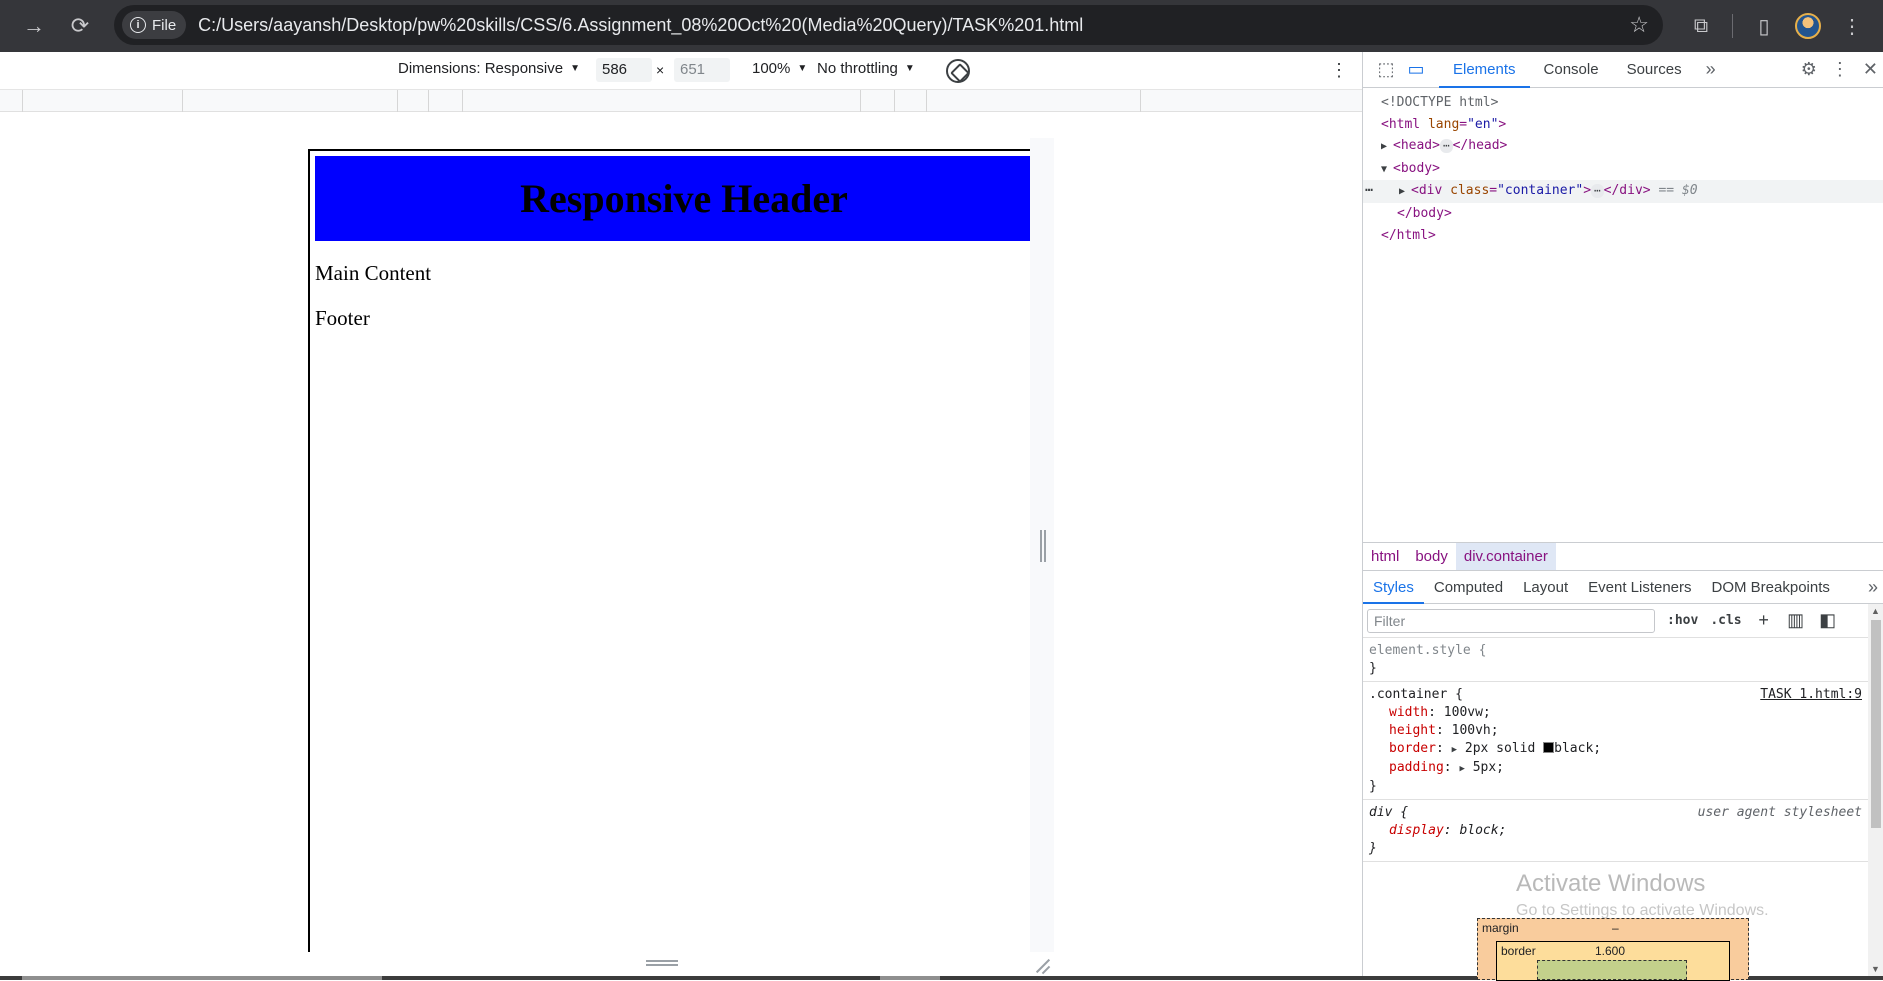 The height and width of the screenshot is (981, 1883). I want to click on scroll-down-icon: ▼, so click(1875, 969).